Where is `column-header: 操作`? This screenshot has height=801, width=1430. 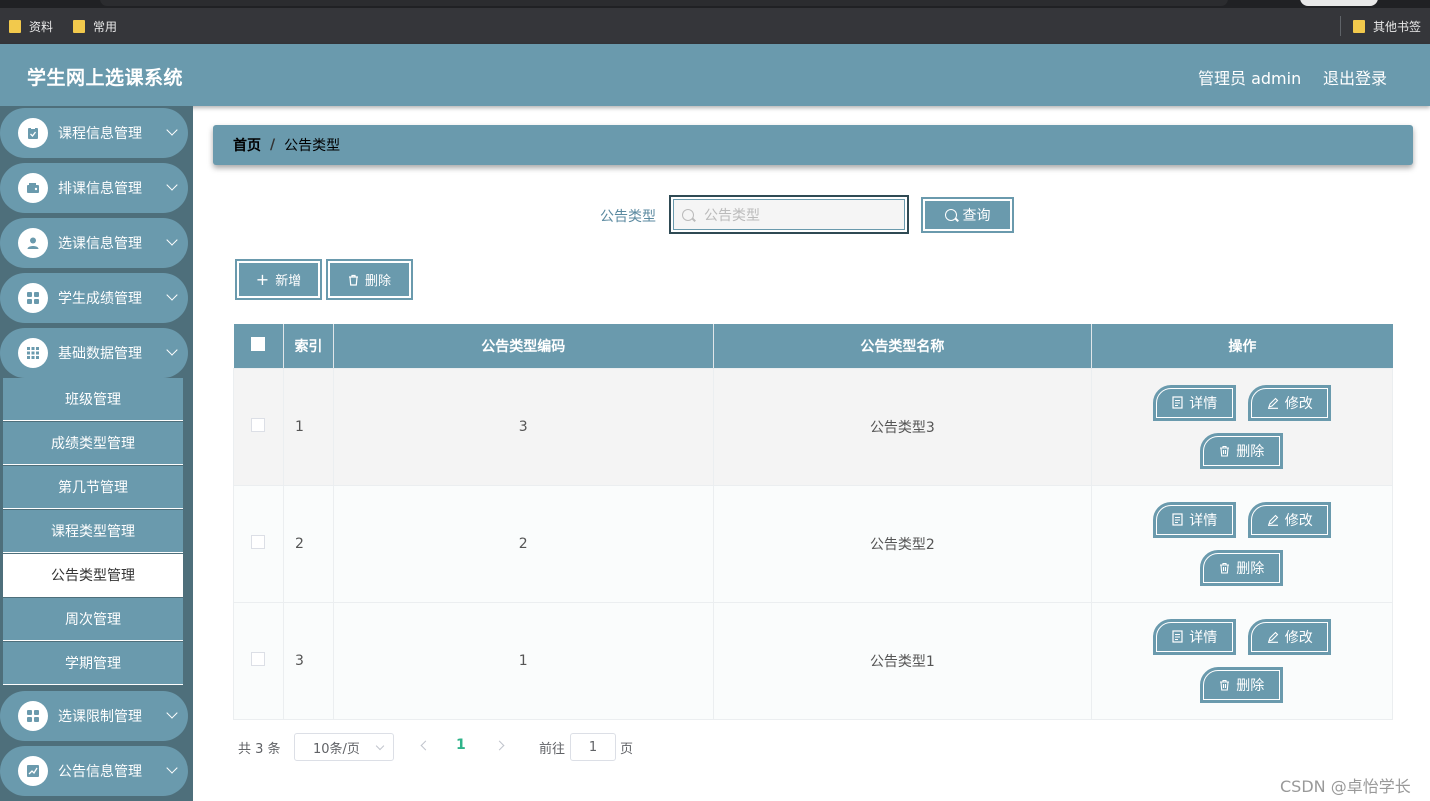
column-header: 操作 is located at coordinates (1242, 346).